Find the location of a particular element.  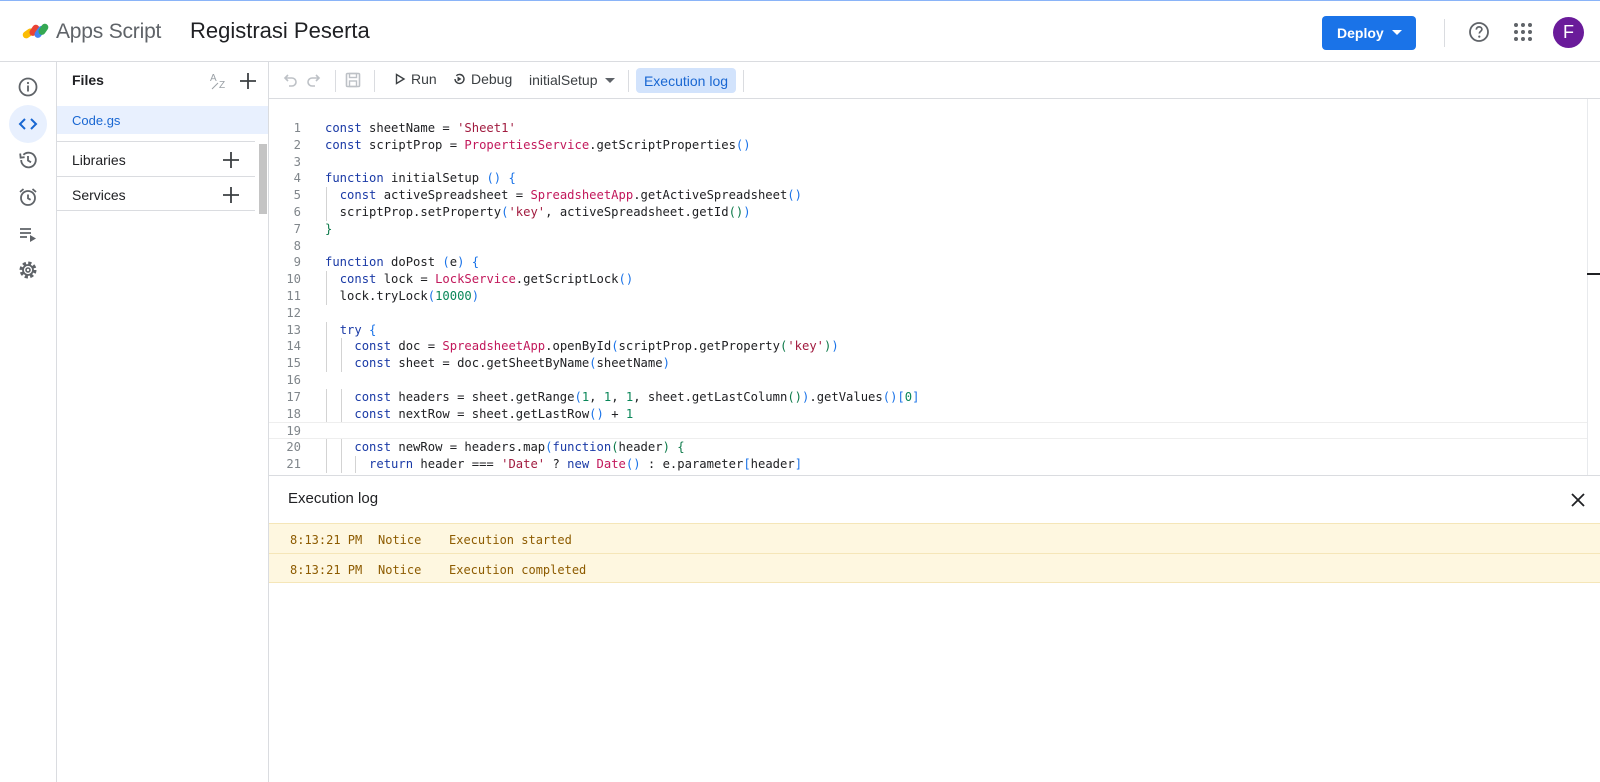

rail-executions-button is located at coordinates (28, 234).